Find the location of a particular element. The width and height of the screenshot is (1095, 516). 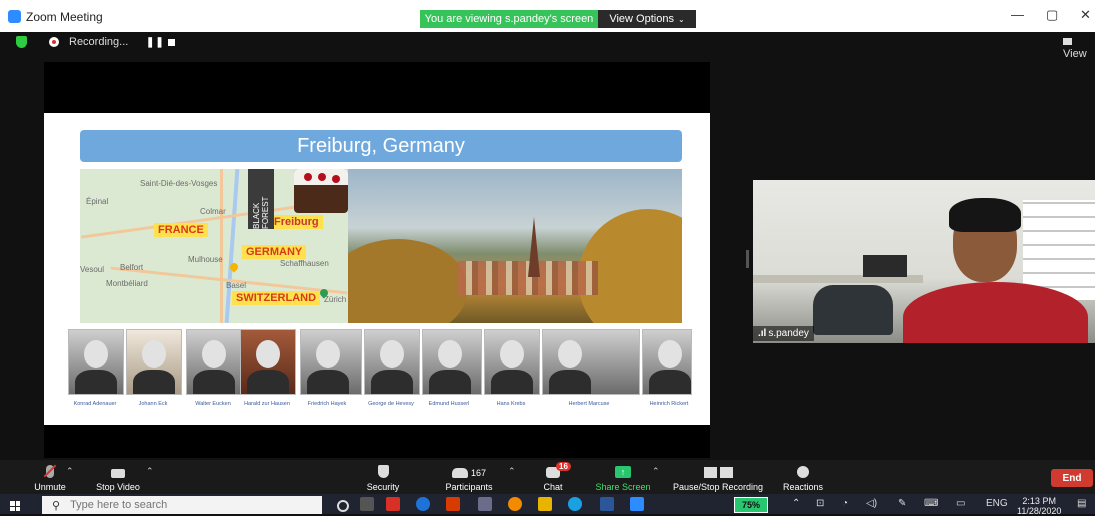

person-card: Konrad Adenauer is located at coordinates (99, 368).